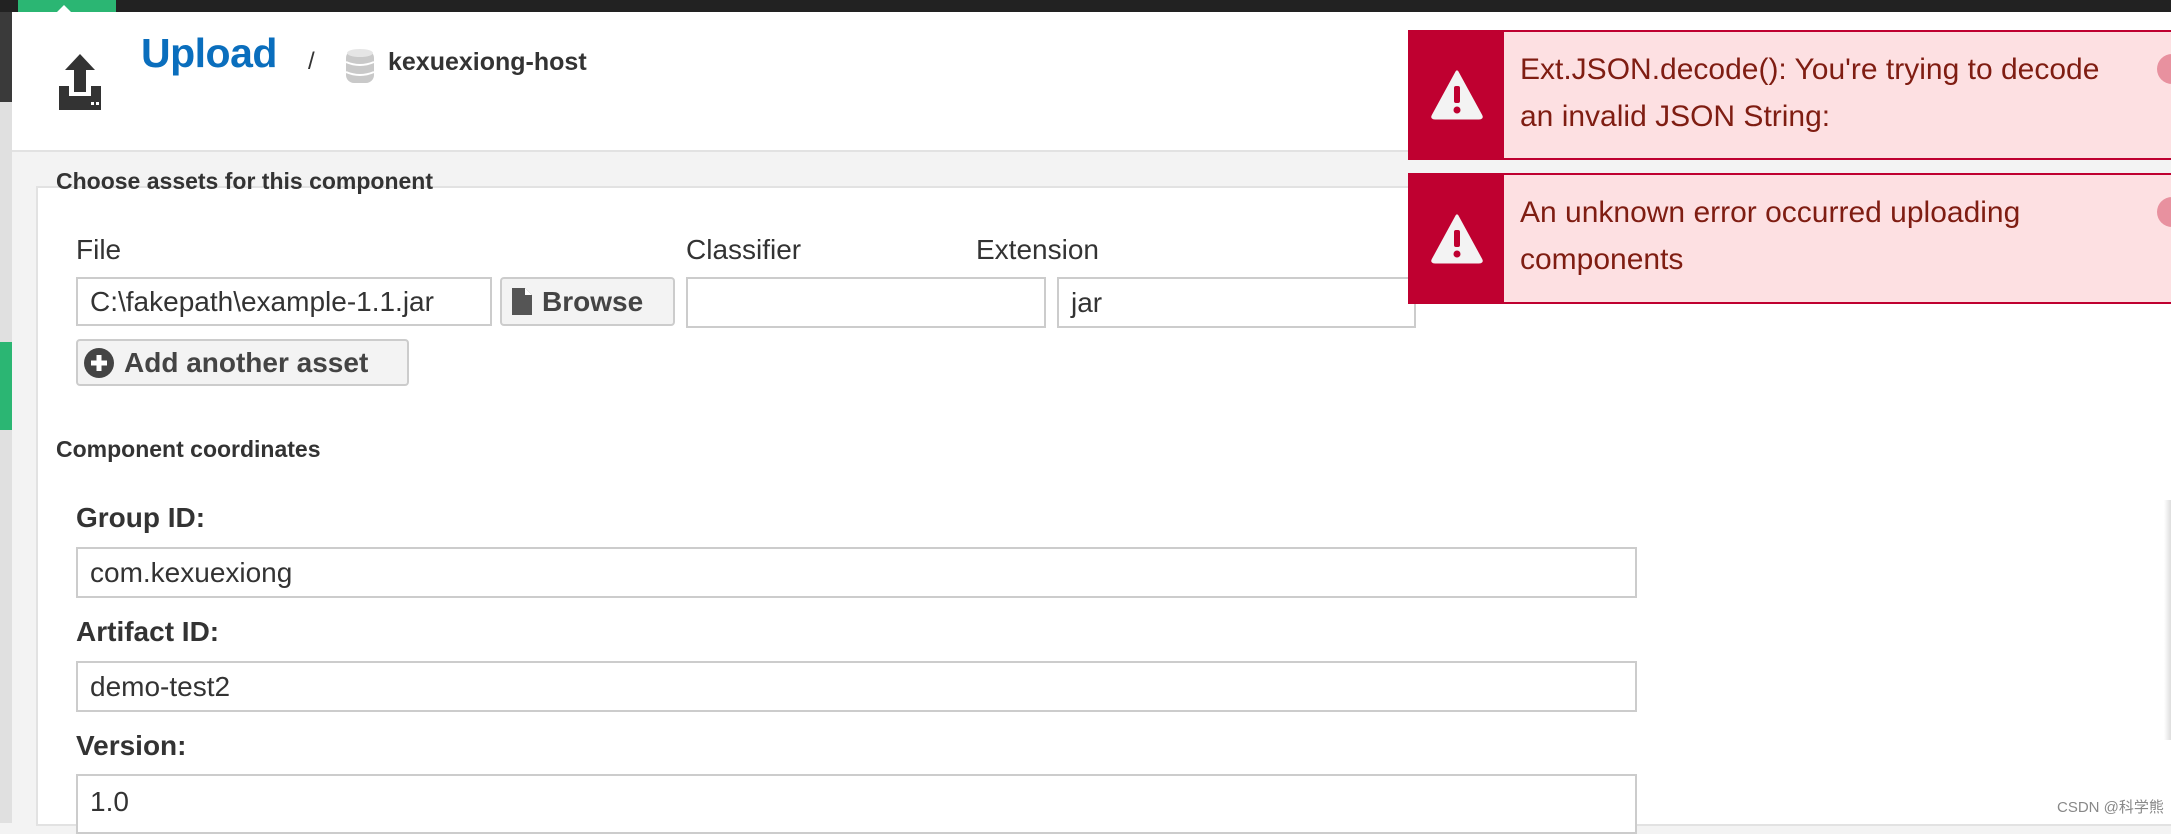 Image resolution: width=2171 pixels, height=834 pixels. What do you see at coordinates (1236, 302) in the screenshot?
I see `extension-input: jar` at bounding box center [1236, 302].